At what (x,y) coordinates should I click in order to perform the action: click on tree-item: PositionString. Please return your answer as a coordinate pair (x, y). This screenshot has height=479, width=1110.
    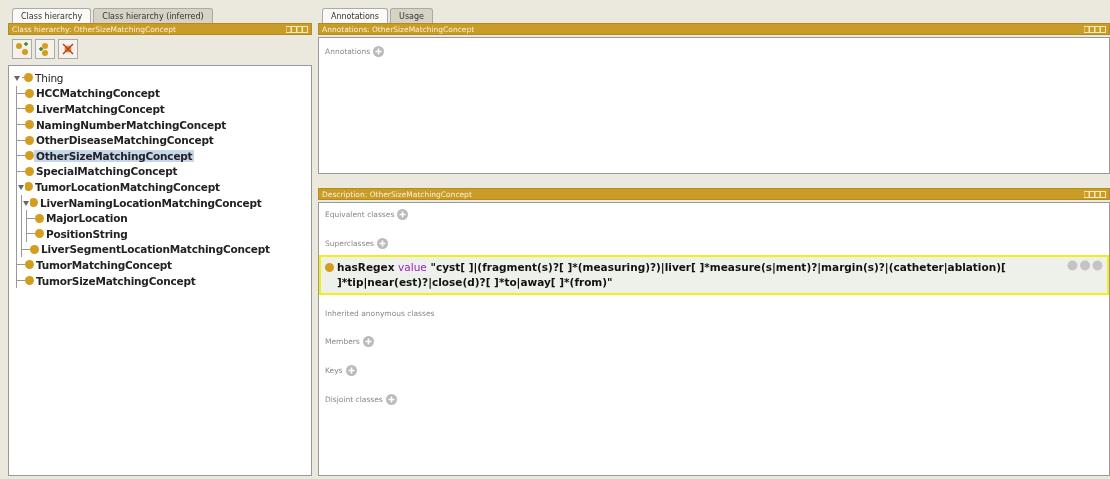
    Looking at the image, I should click on (87, 233).